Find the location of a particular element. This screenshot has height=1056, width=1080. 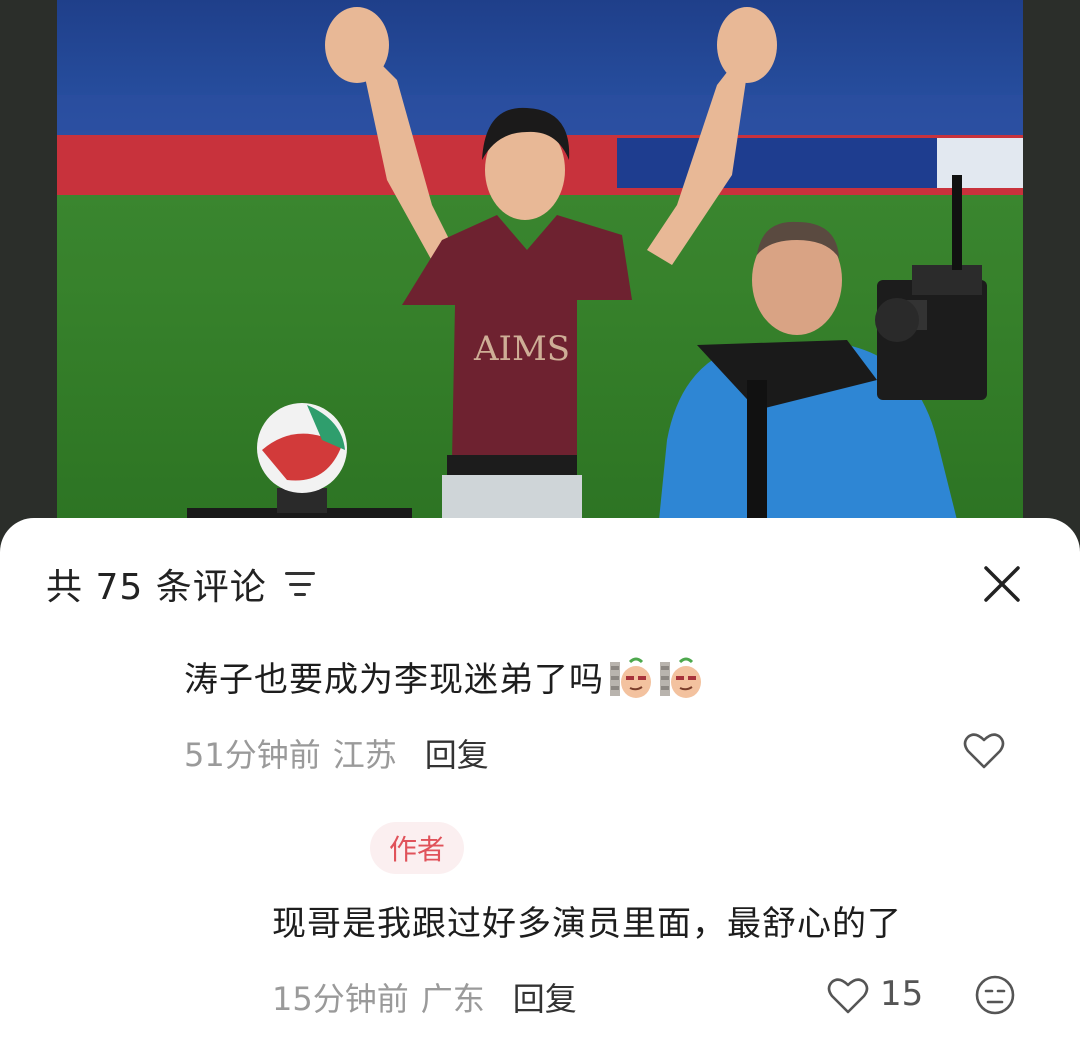

comment-1-meta: 51分钟前 江苏 回复 is located at coordinates (336, 753).